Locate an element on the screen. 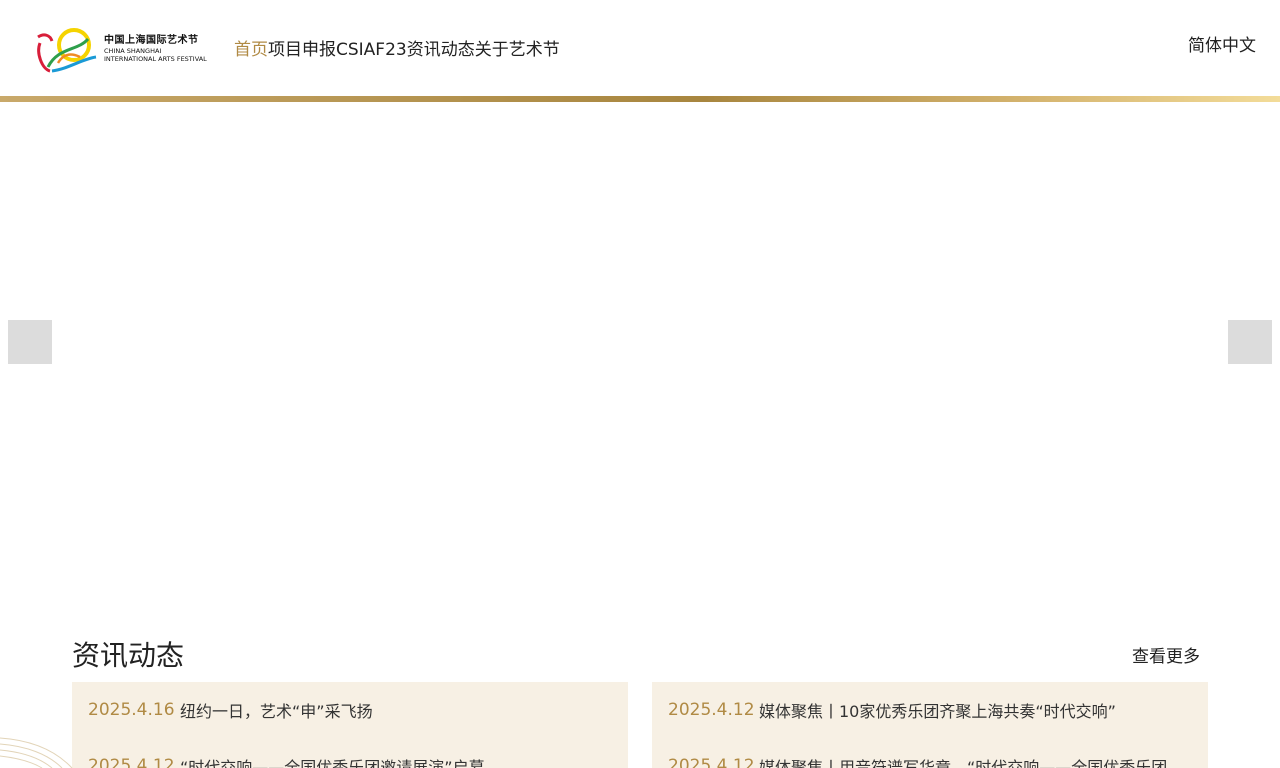 The height and width of the screenshot is (768, 1280). nav-item-about: 关于艺术节 is located at coordinates (517, 50).